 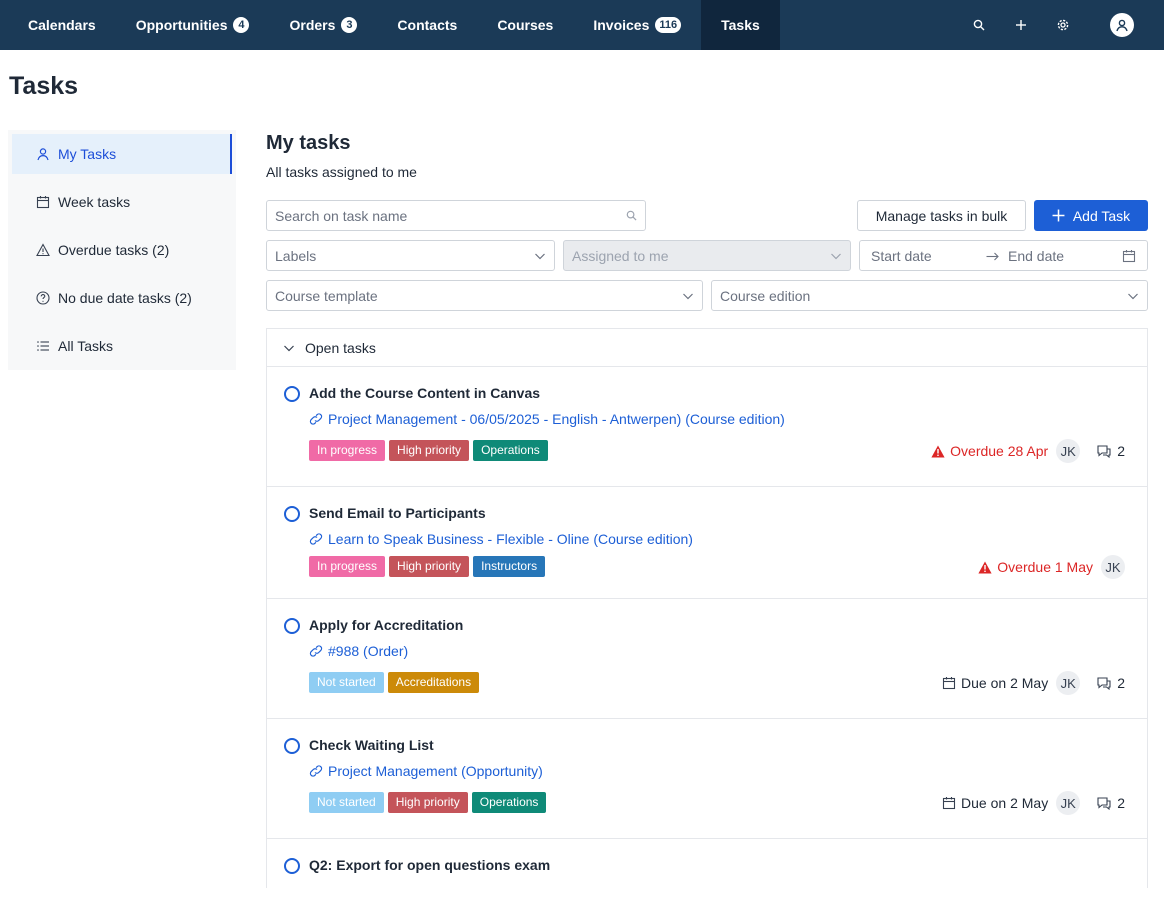 What do you see at coordinates (326, 295) in the screenshot?
I see `course-template-placeholder: Course template` at bounding box center [326, 295].